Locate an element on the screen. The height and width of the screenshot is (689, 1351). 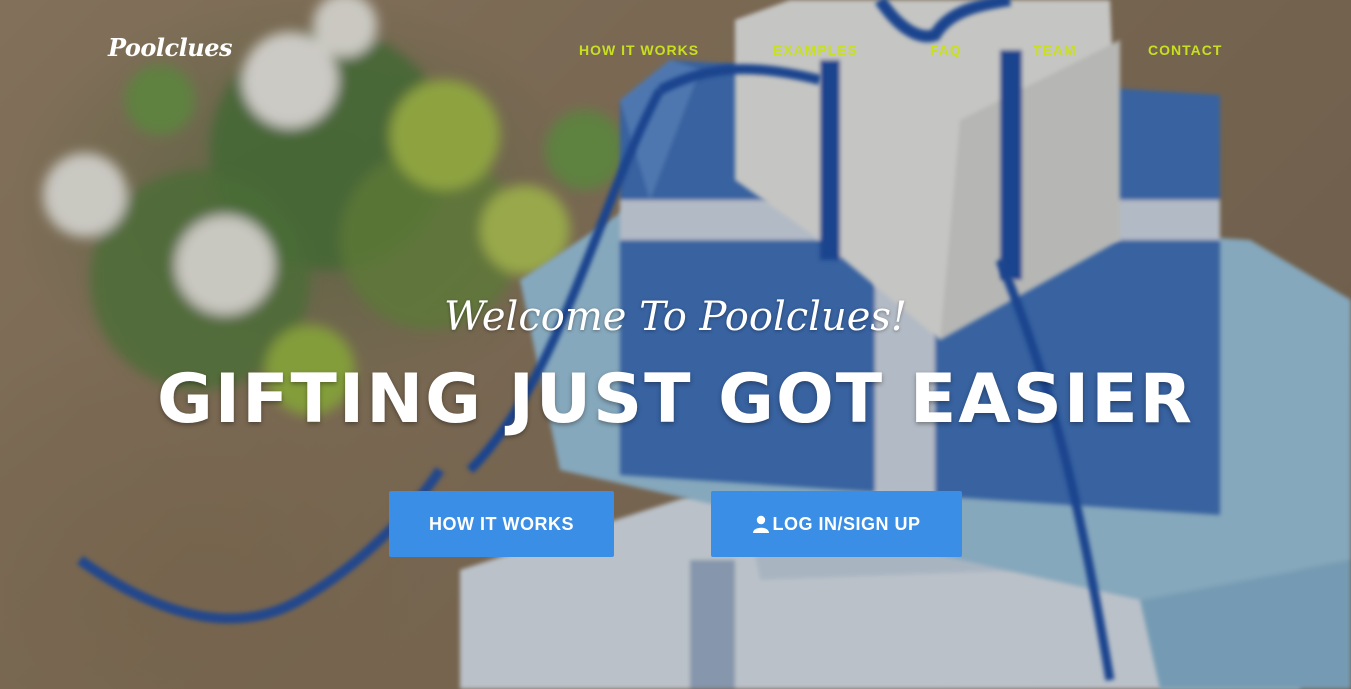
nav-link-team: TEAM is located at coordinates (1055, 50).